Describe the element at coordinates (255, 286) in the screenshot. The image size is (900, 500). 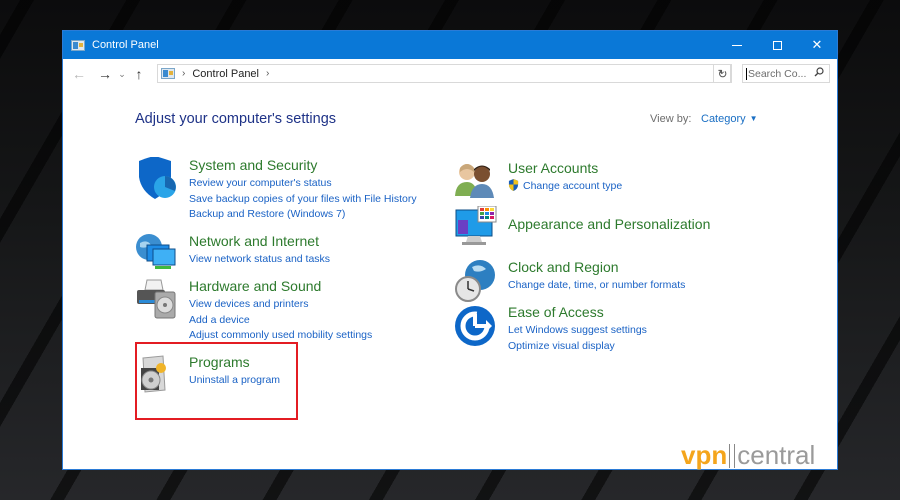
I see `category-title: Hardware and Sound` at that location.